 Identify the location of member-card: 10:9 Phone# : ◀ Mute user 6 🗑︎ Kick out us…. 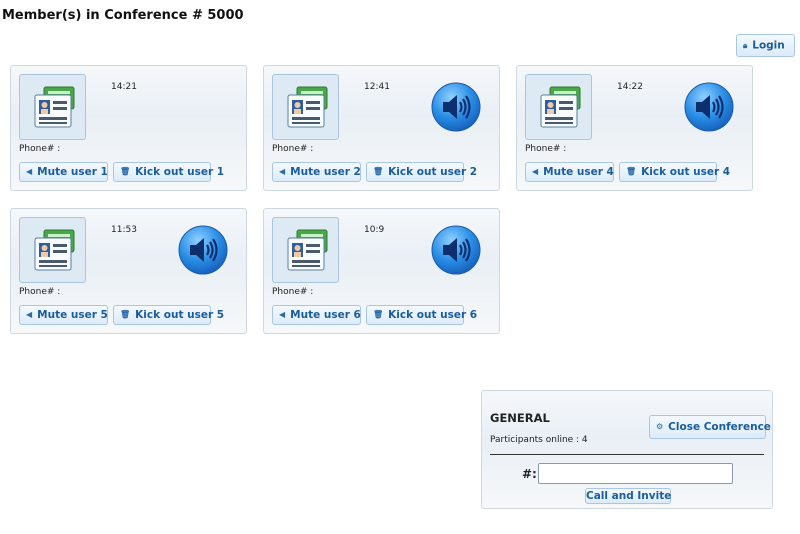
(381, 271).